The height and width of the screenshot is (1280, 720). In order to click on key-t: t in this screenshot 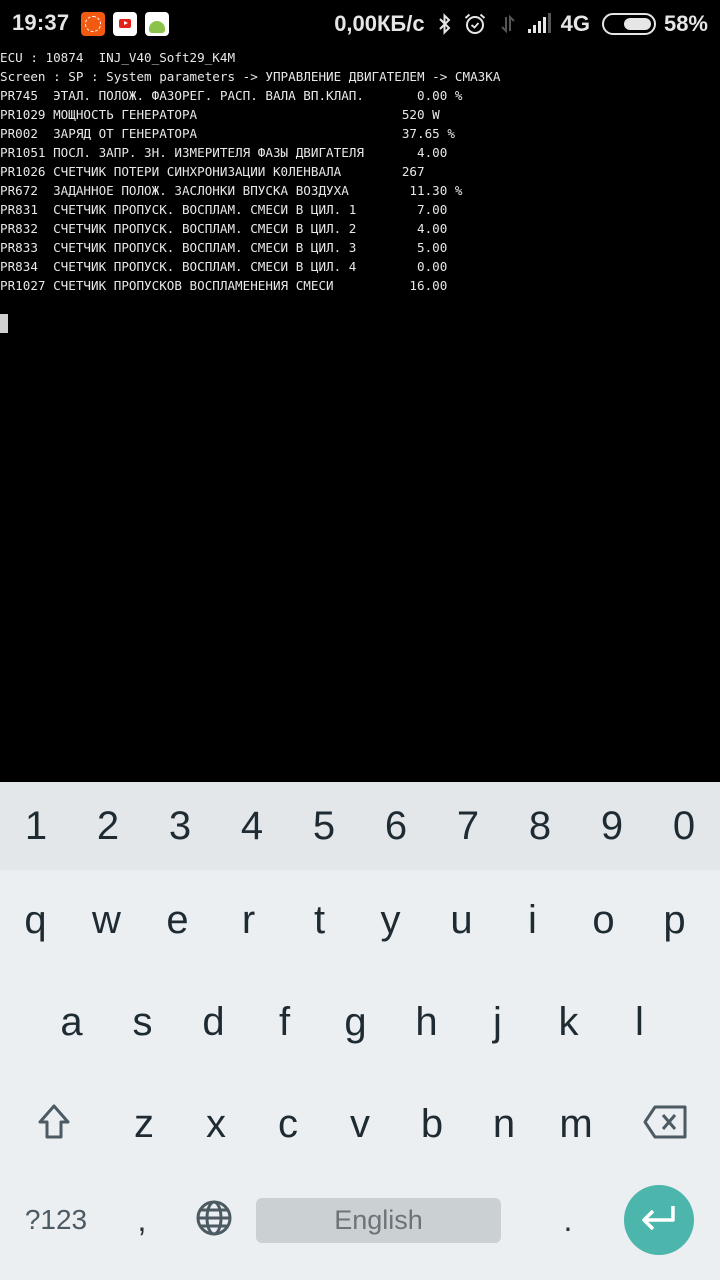, I will do `click(319, 920)`.